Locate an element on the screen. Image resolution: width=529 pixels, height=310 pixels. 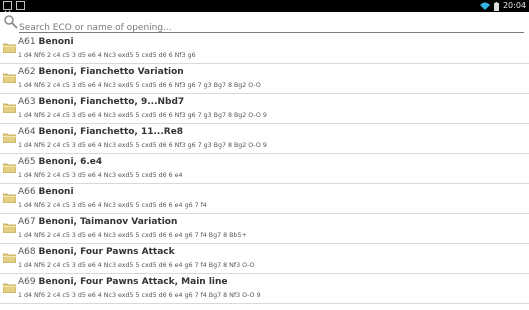
eco-code: A67 is located at coordinates (27, 222).